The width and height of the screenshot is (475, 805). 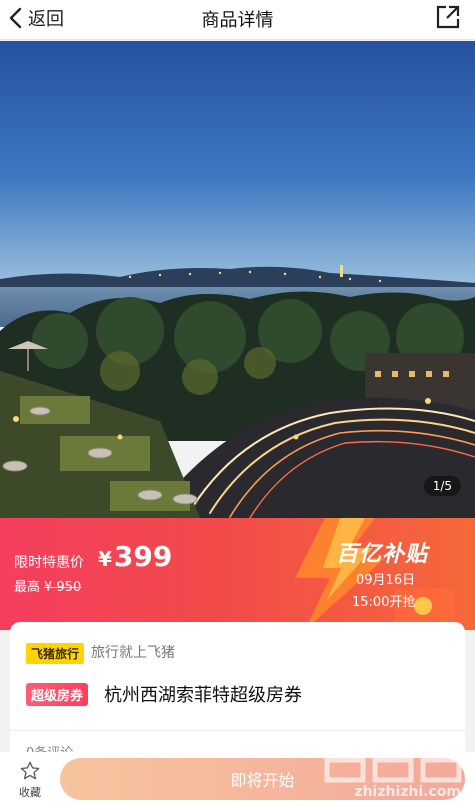 I want to click on image-pager: 1/5, so click(x=442, y=486).